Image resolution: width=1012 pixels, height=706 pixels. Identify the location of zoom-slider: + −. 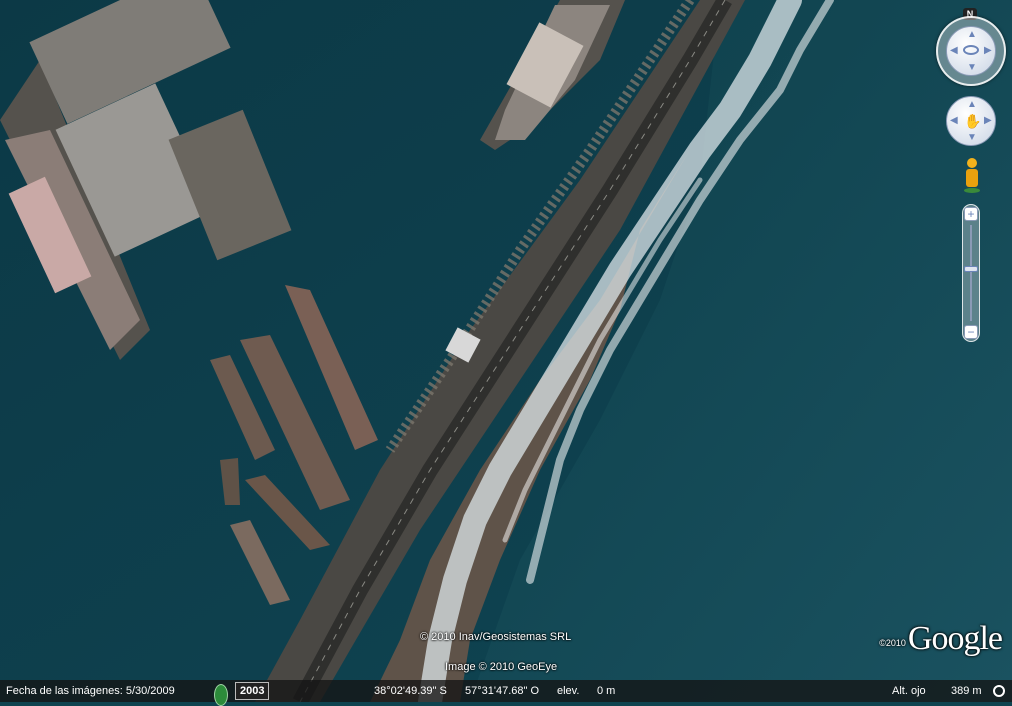
(971, 273).